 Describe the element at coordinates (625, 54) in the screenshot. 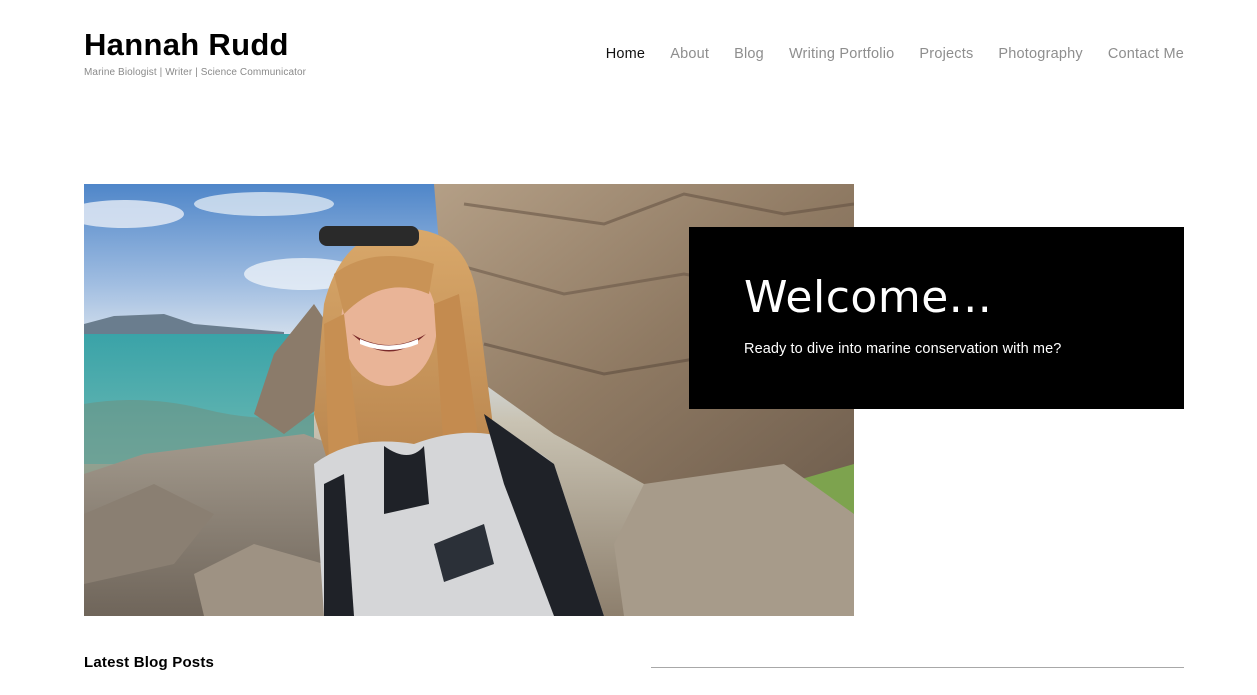

I see `nav-item-home: Home` at that location.